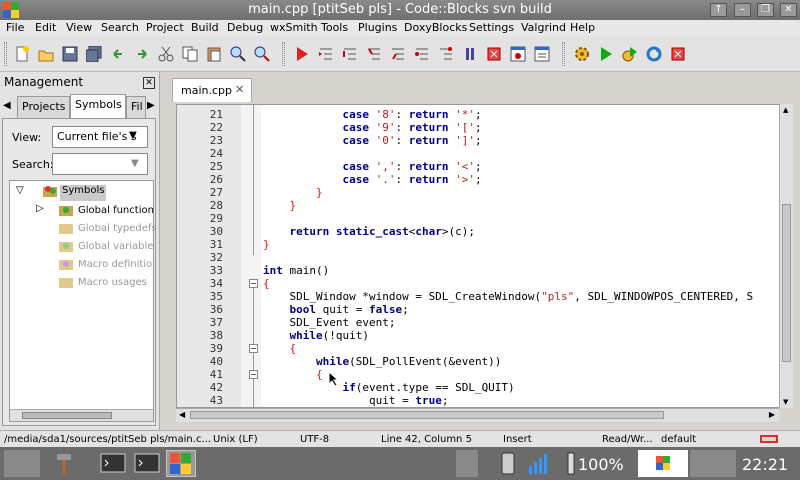 The height and width of the screenshot is (480, 800). I want to click on menu-plugins: Plugins, so click(377, 27).